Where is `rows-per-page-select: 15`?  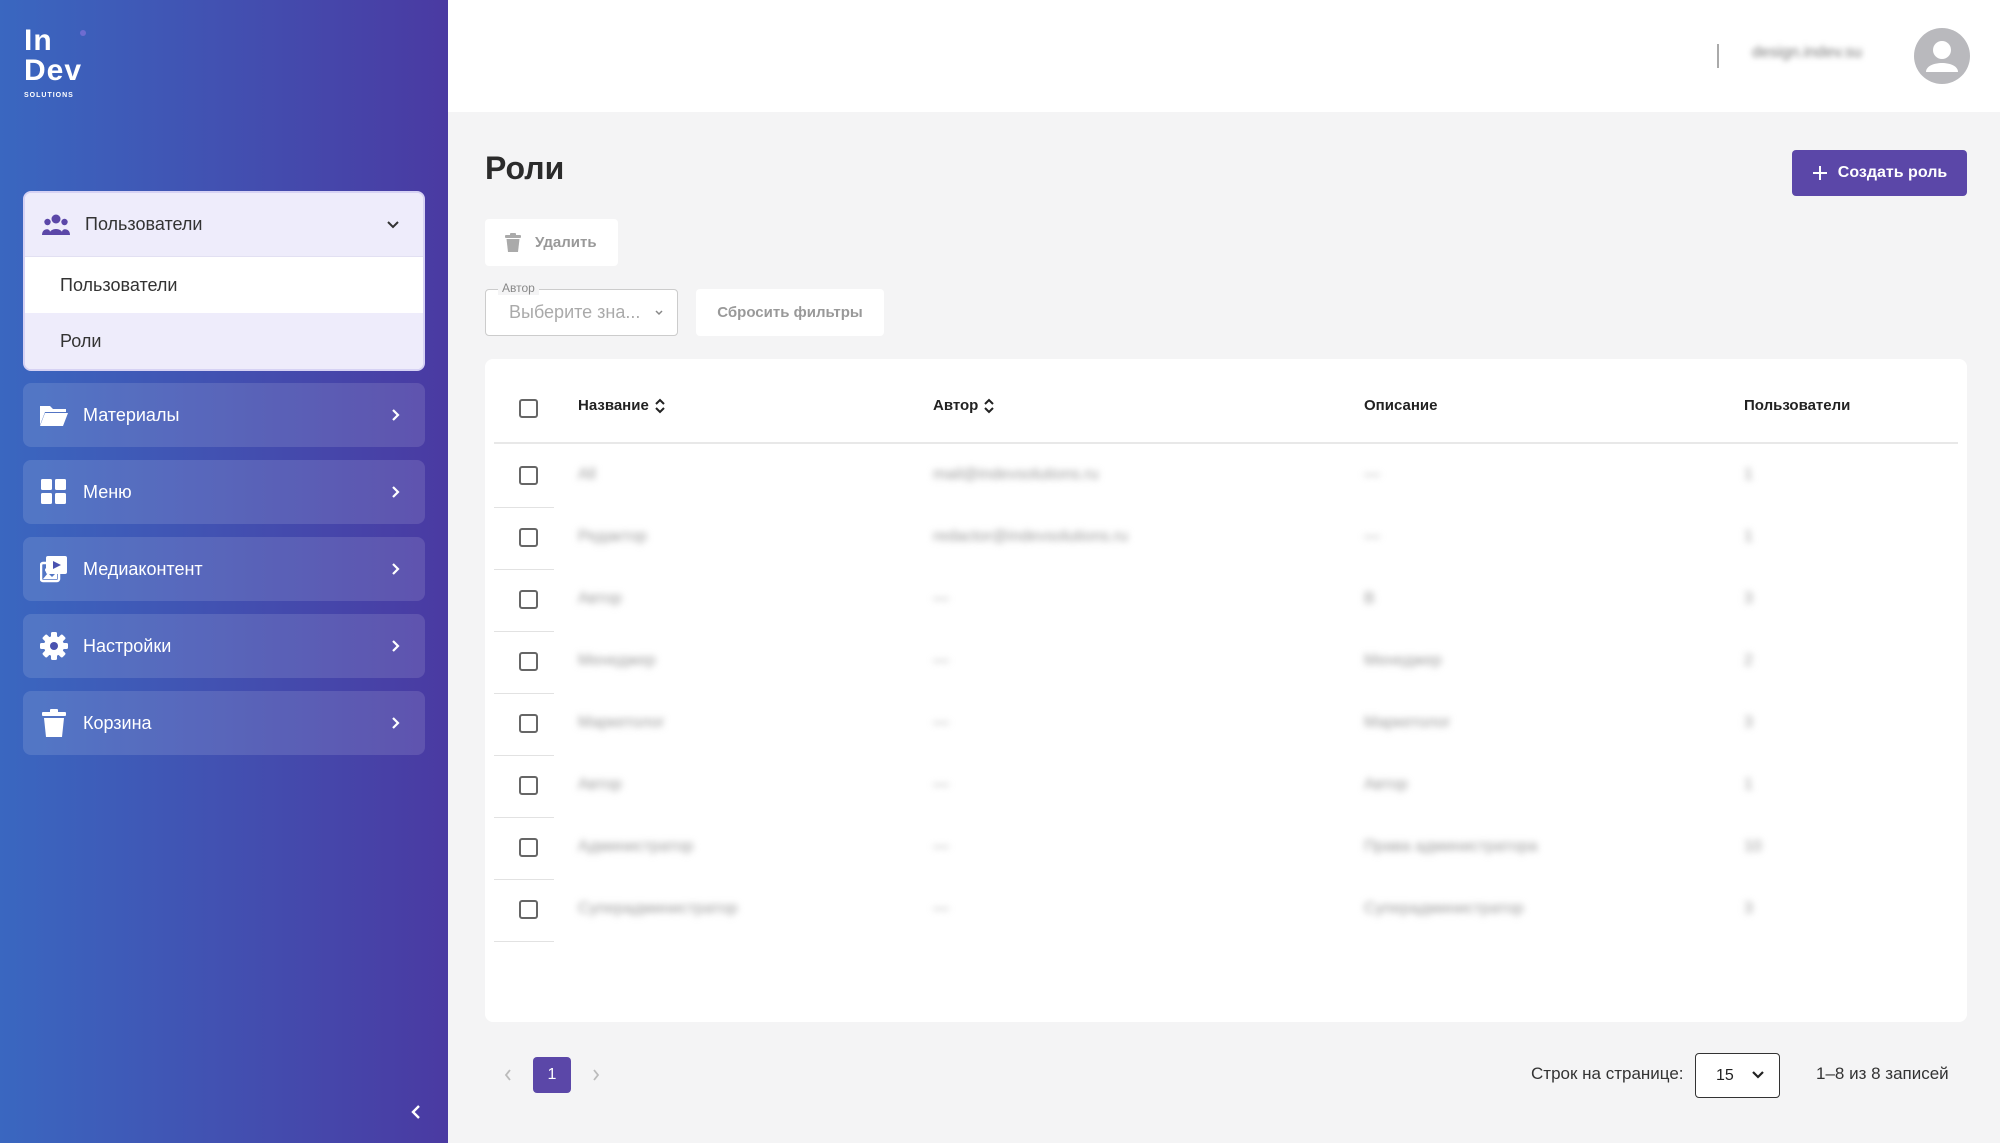
rows-per-page-select: 15 is located at coordinates (1737, 1075).